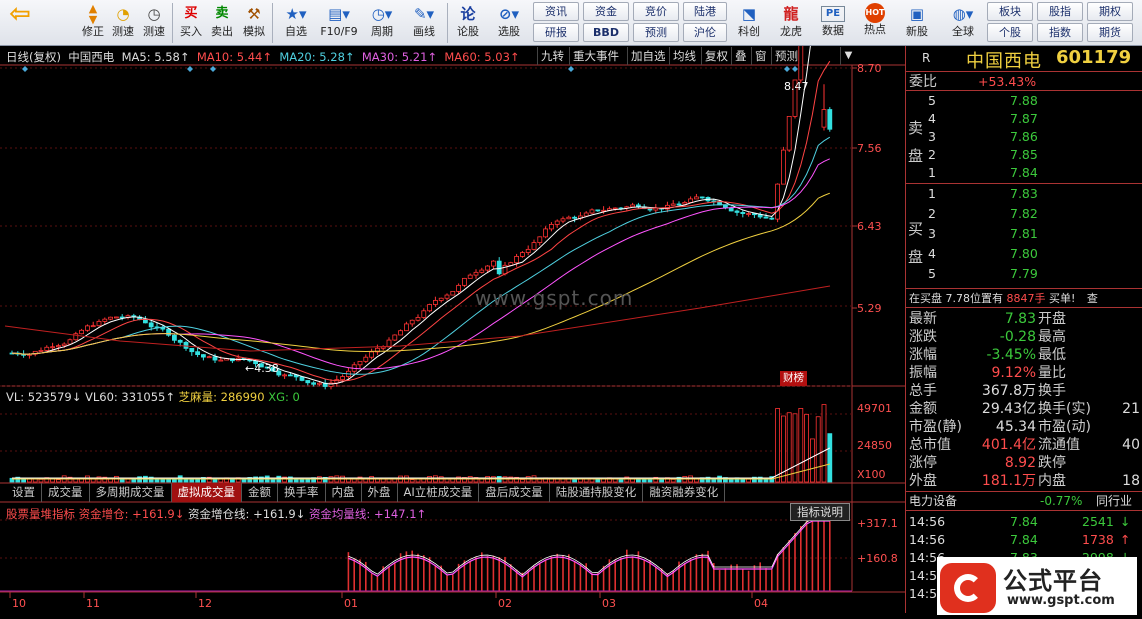 The height and width of the screenshot is (619, 1142). Describe the element at coordinates (439, 492) in the screenshot. I see `indicator-tab-8: AI立桩成交量` at that location.